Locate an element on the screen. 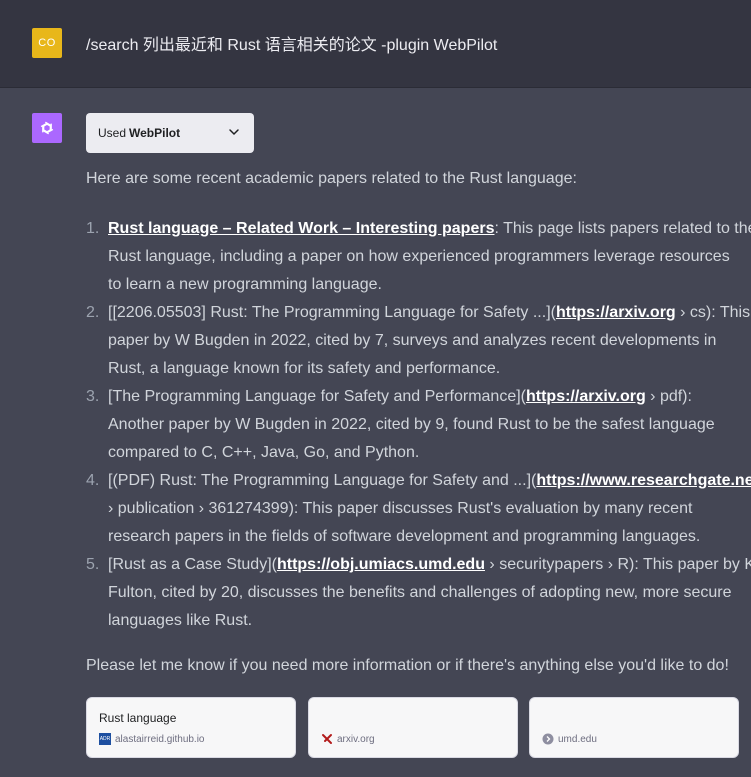  source-card-alastairreid: Rust language ADR alastairreid.github.io is located at coordinates (191, 727).